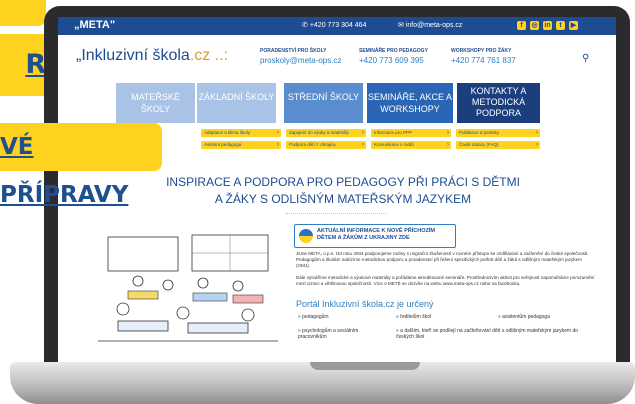 The image size is (635, 404). I want to click on submenu-item-0: Adaptace a klima školy, so click(241, 133).